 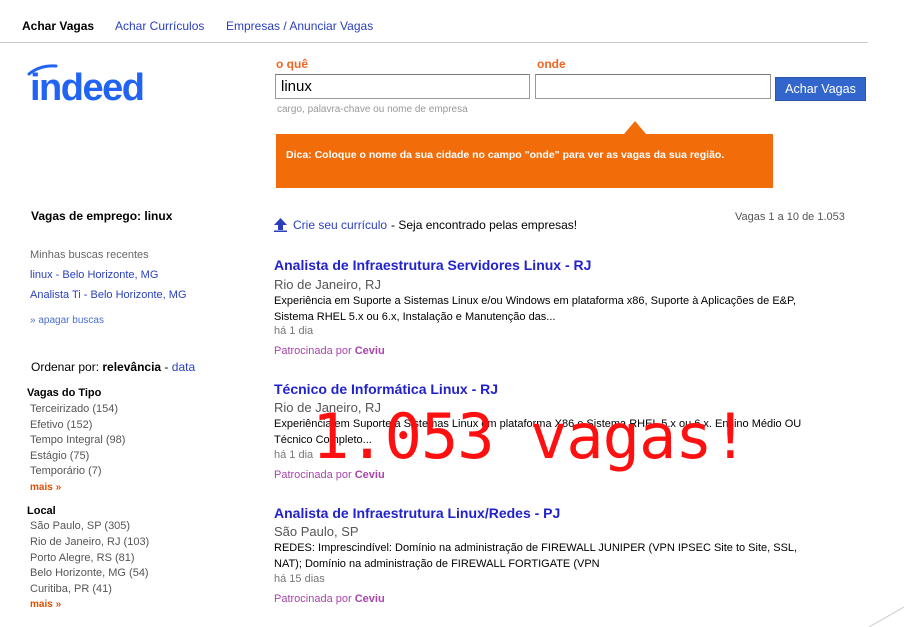 I want to click on nav-empresas: Empresas / Anunciar Vagas, so click(x=299, y=26).